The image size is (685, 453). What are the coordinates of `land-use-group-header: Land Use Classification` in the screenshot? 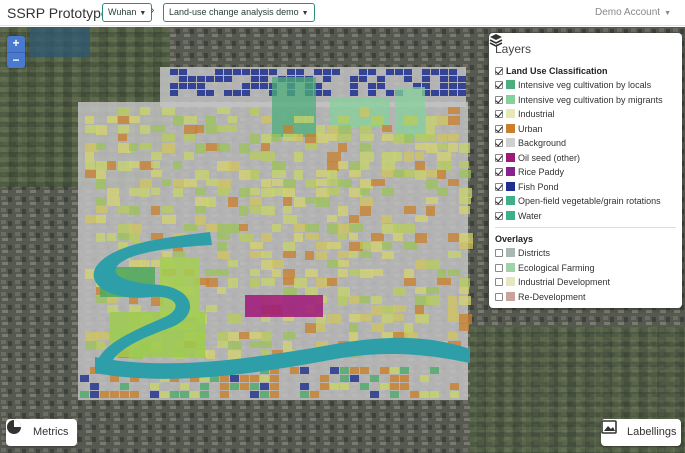 It's located at (585, 71).